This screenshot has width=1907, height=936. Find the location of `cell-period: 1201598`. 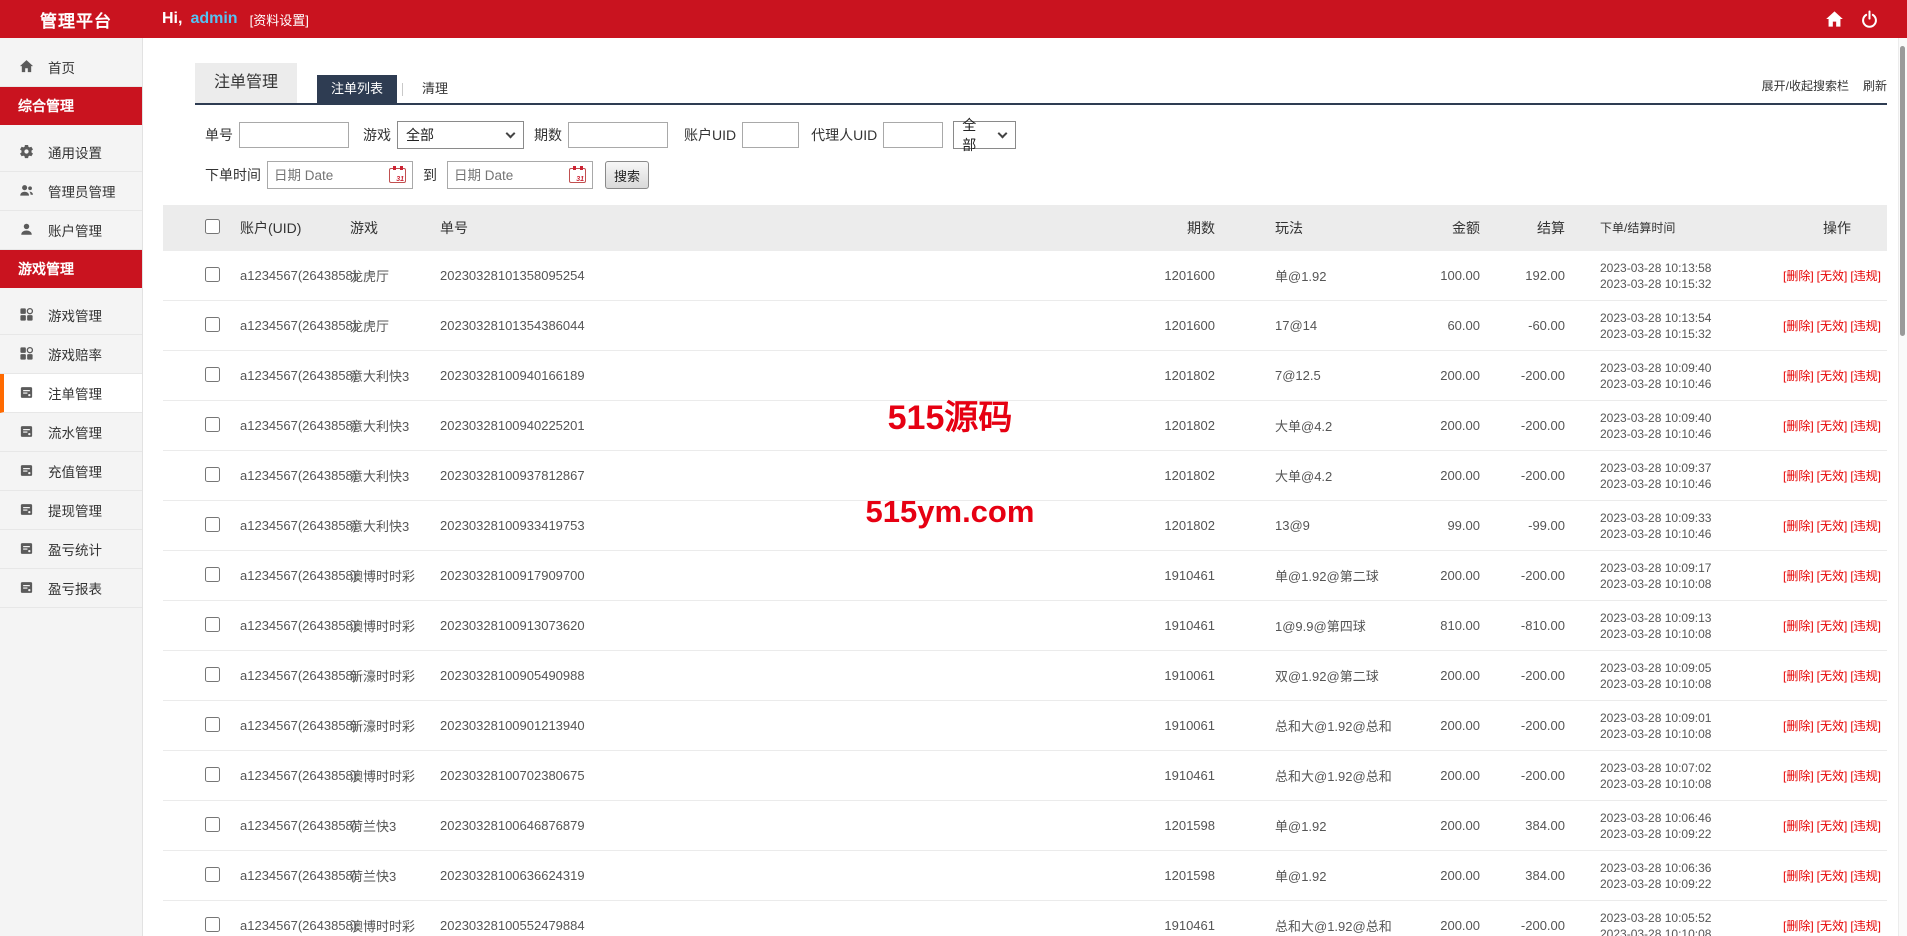

cell-period: 1201598 is located at coordinates (1189, 875).